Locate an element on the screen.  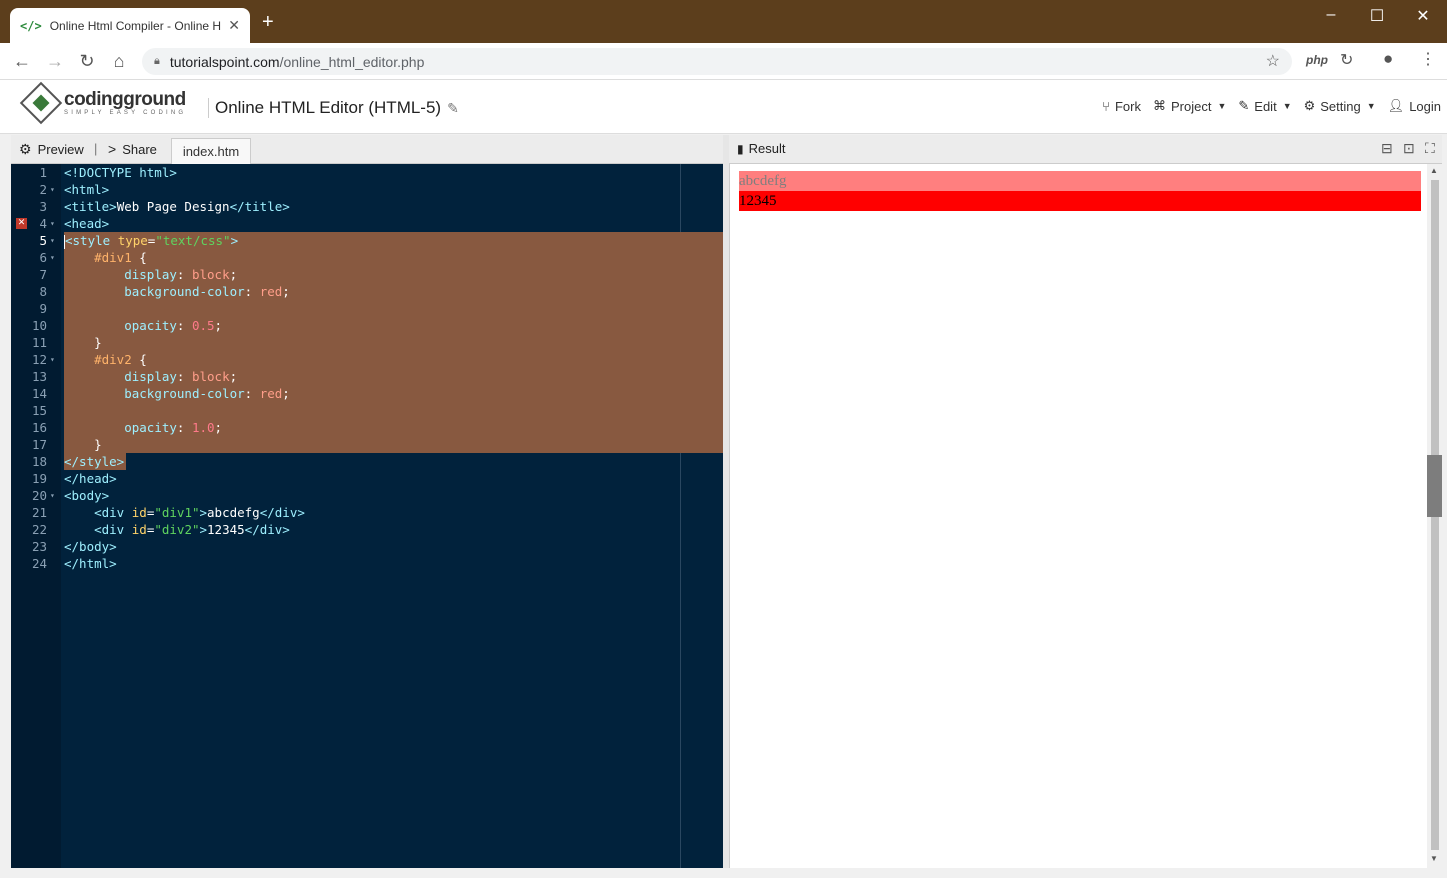
setting-label: Setting is located at coordinates (1340, 106).